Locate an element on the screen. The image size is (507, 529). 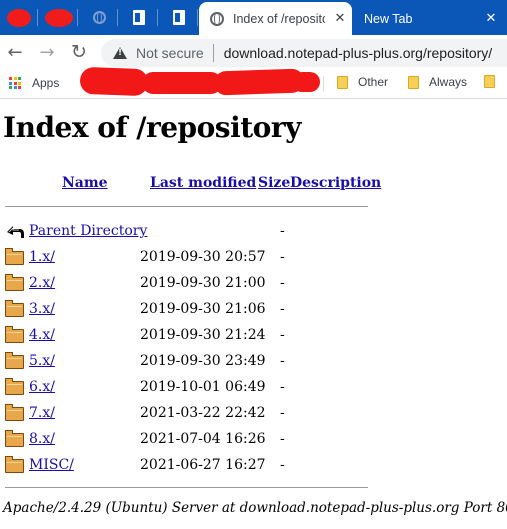
redacted-icon is located at coordinates (19, 17).